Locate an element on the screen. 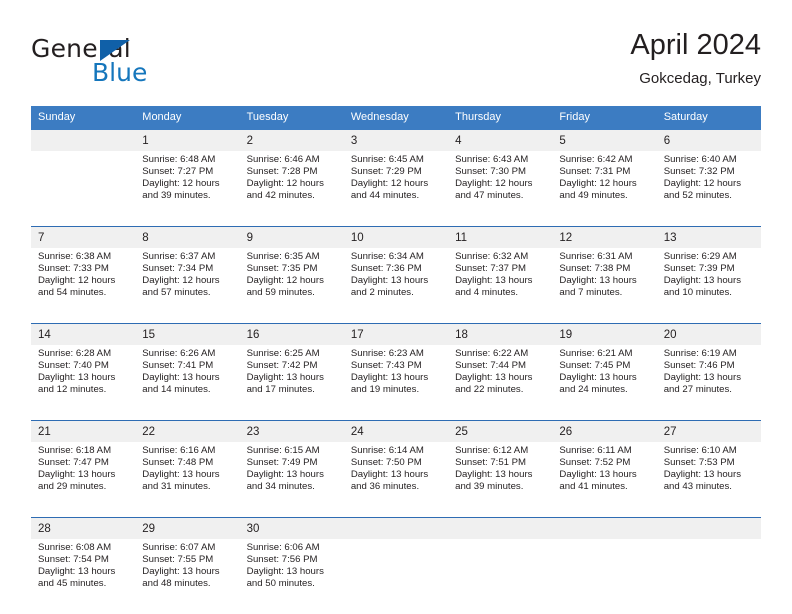 The width and height of the screenshot is (792, 614). day-number-cell: 19 is located at coordinates (604, 334).